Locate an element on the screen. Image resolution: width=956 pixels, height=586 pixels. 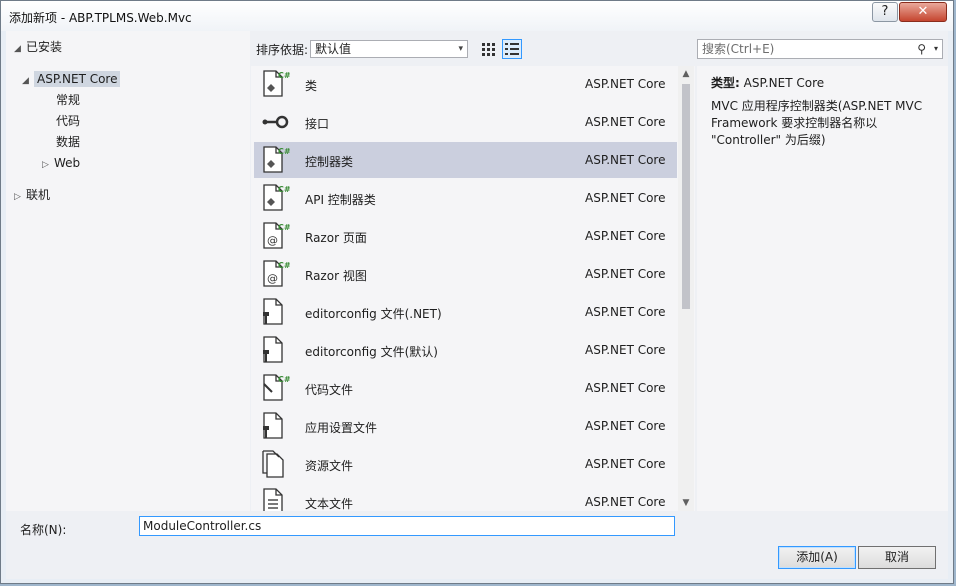
tree-node-aspnet-core: ◢ ASP.NET Core is located at coordinates (71, 80).